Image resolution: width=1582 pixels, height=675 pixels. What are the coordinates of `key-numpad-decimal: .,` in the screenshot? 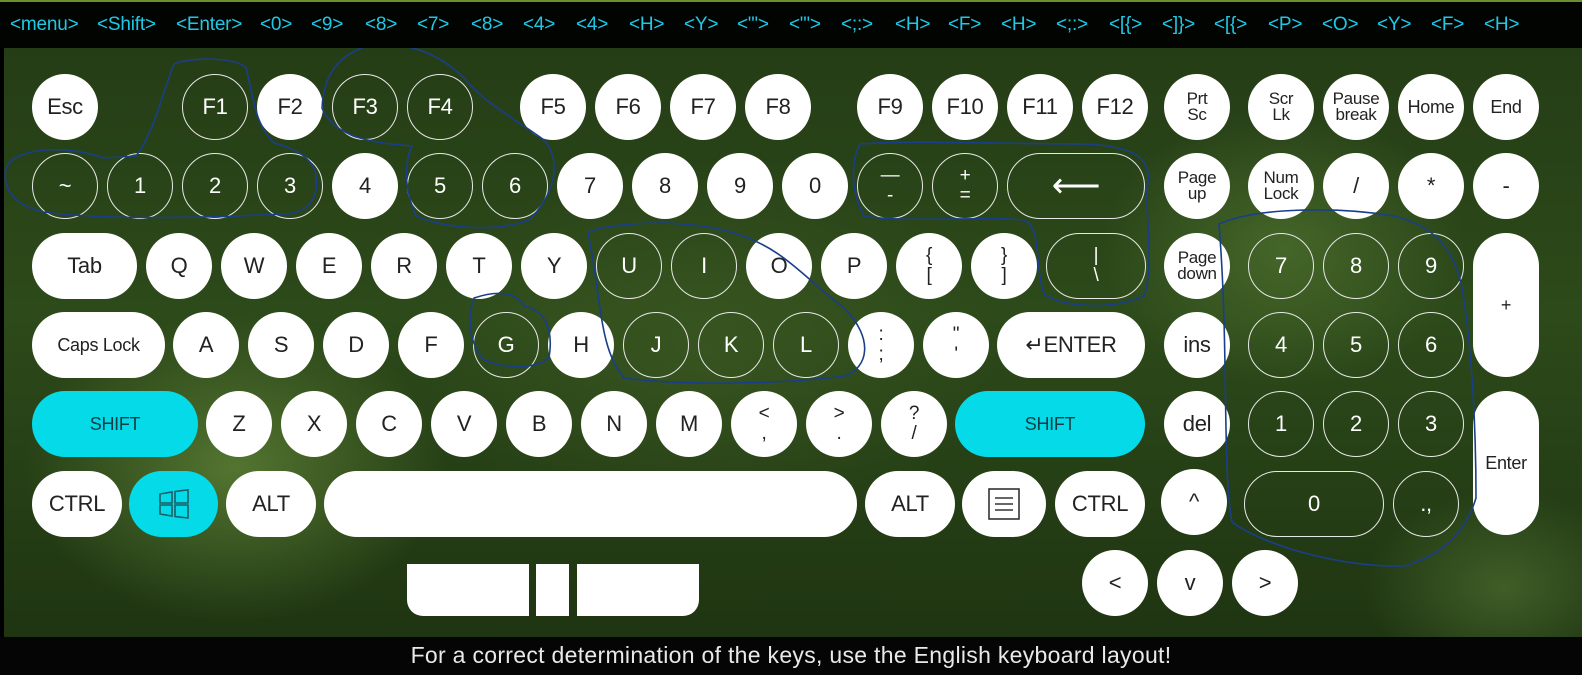 It's located at (1426, 504).